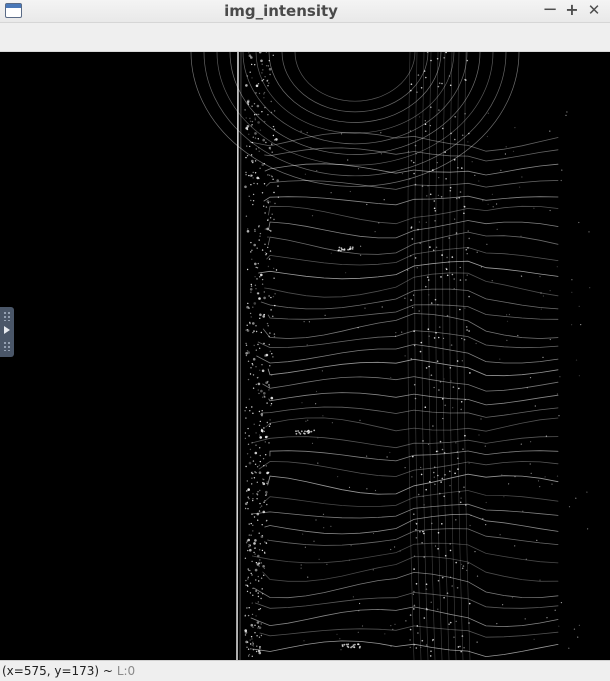 The height and width of the screenshot is (681, 610). Describe the element at coordinates (550, 10) in the screenshot. I see `minimize-button: −` at that location.